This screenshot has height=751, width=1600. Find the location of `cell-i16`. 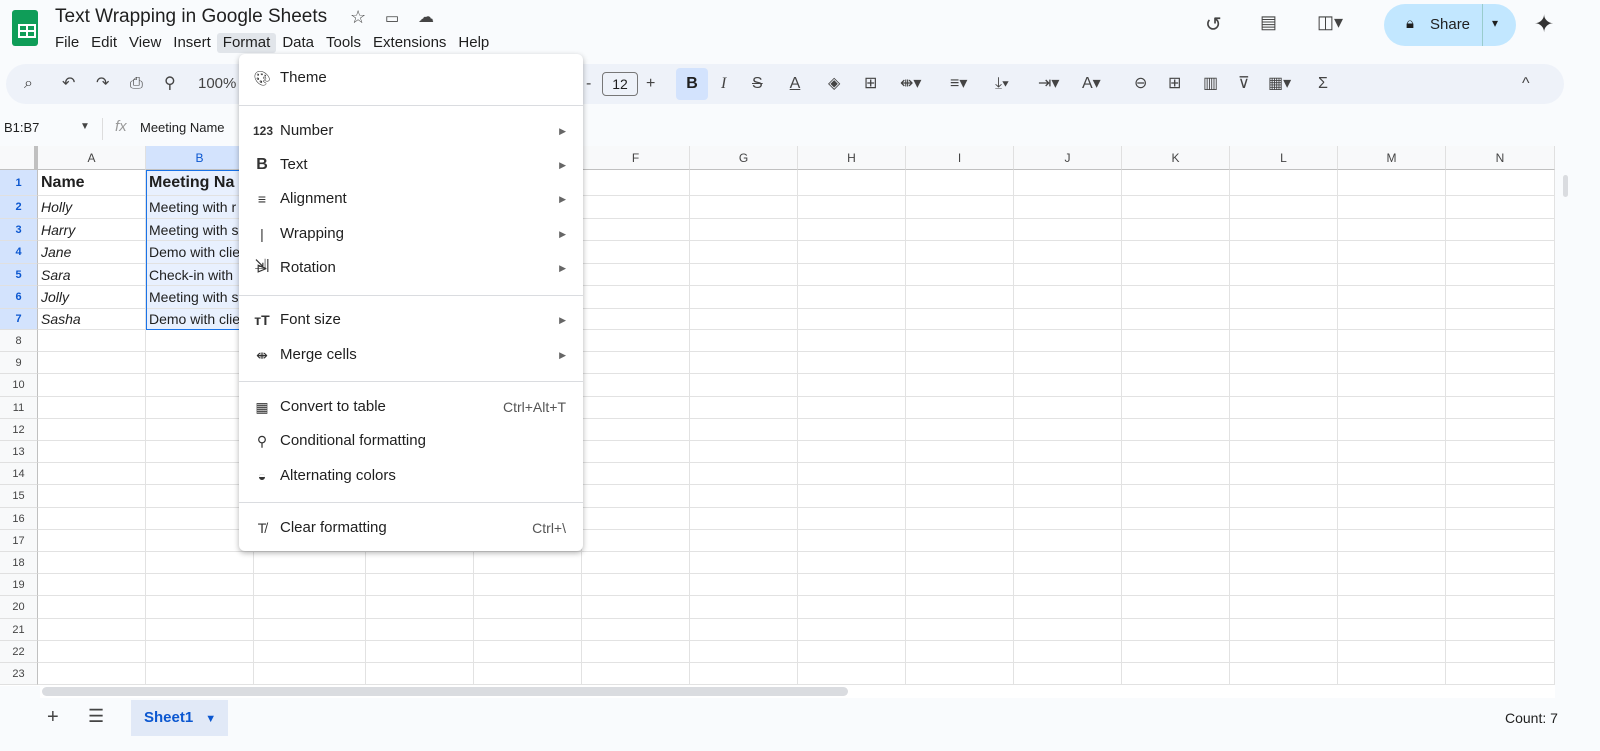

cell-i16 is located at coordinates (960, 518).